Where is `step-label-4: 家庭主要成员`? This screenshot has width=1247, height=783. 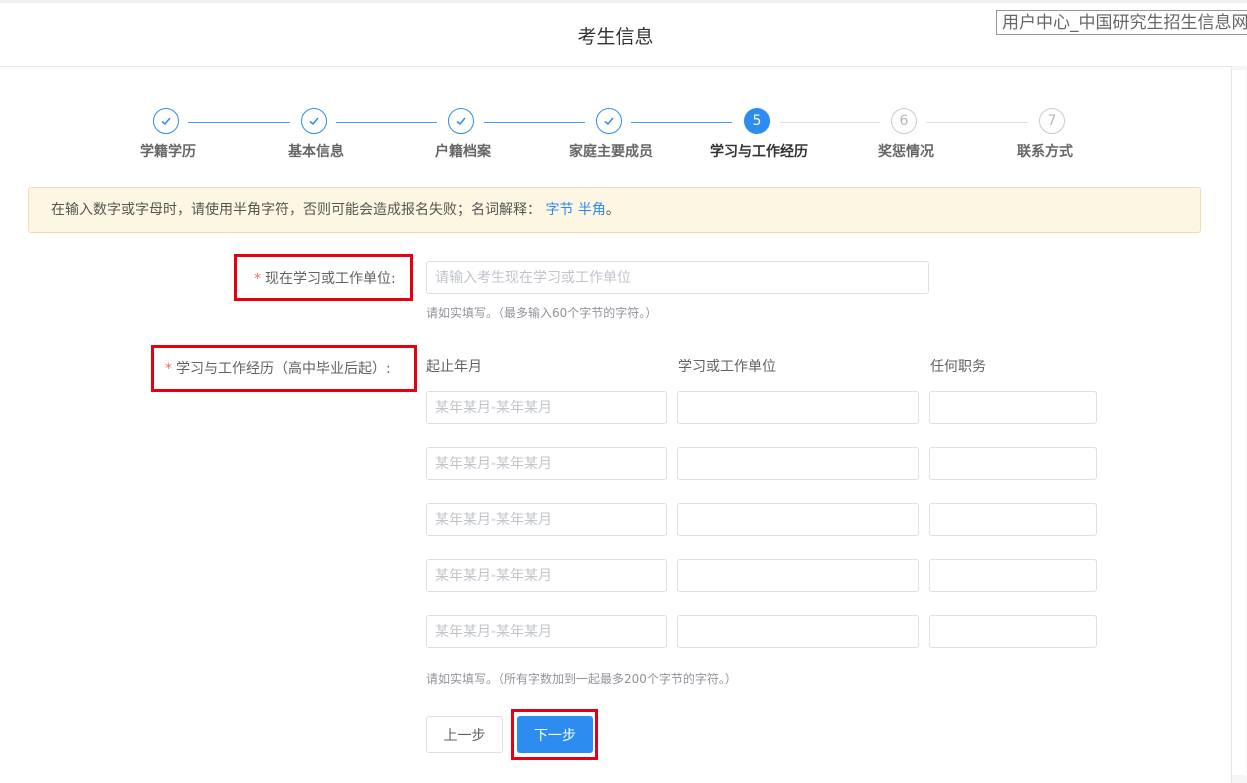 step-label-4: 家庭主要成员 is located at coordinates (611, 152).